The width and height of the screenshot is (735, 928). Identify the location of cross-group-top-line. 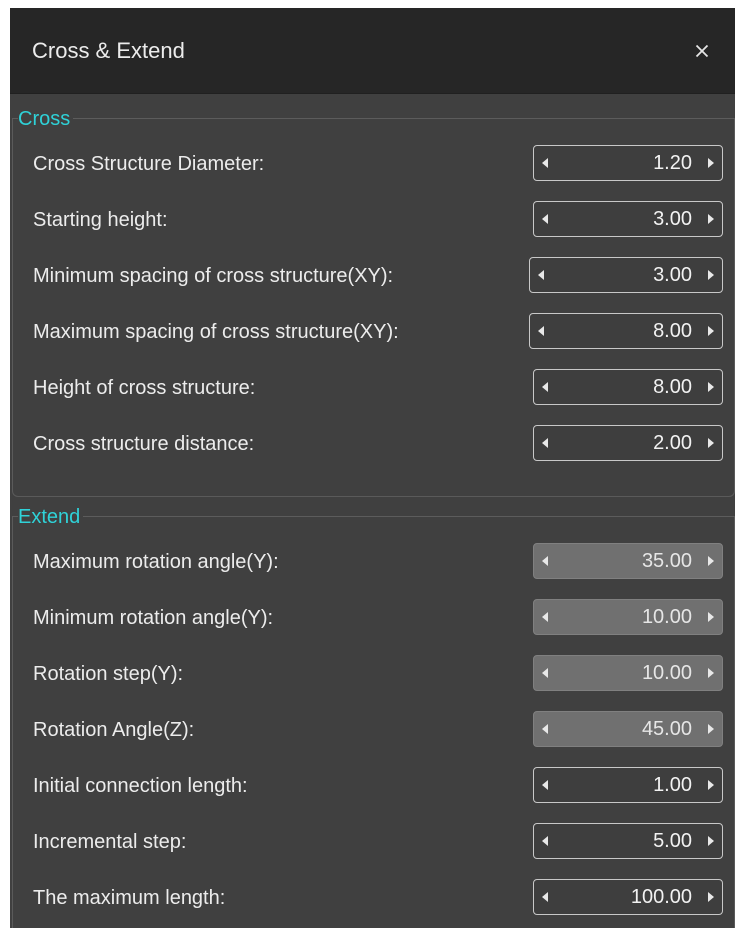
(373, 118).